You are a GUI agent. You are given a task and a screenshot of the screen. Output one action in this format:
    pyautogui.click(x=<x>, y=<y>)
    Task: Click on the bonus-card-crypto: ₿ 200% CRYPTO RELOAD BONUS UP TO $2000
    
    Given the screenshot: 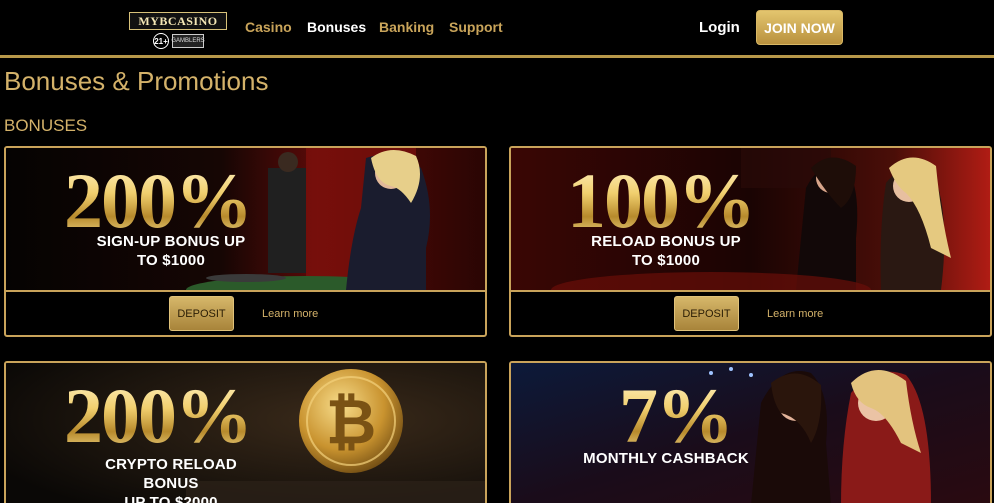 What is the action you would take?
    pyautogui.click(x=245, y=432)
    